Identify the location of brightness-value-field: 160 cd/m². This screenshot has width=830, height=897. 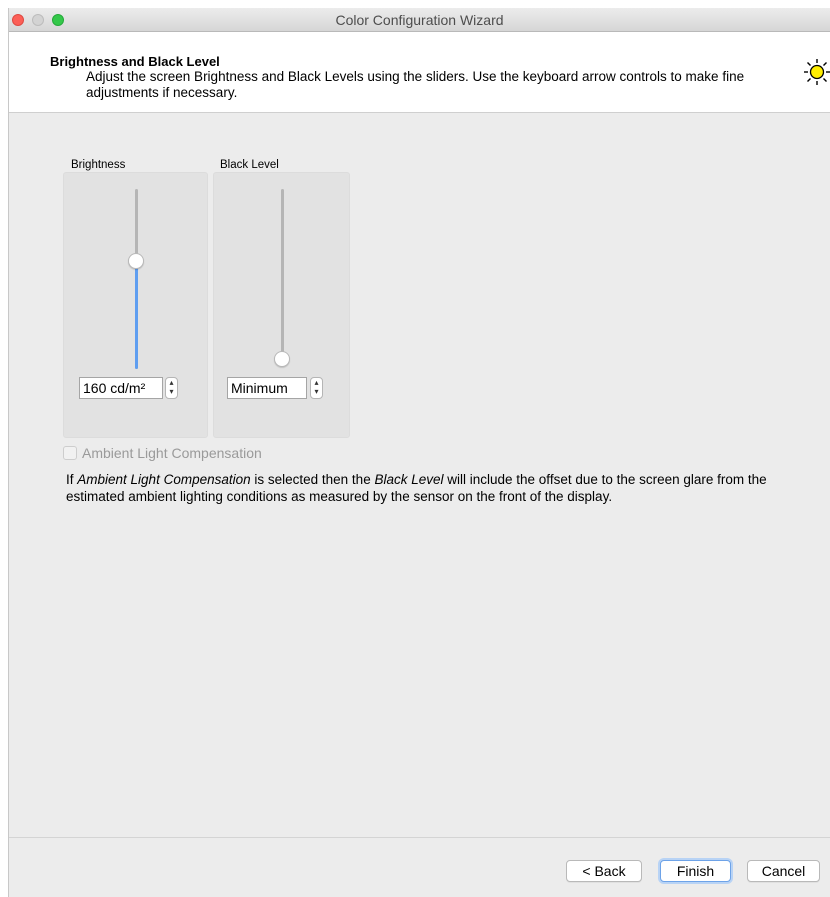
(121, 388).